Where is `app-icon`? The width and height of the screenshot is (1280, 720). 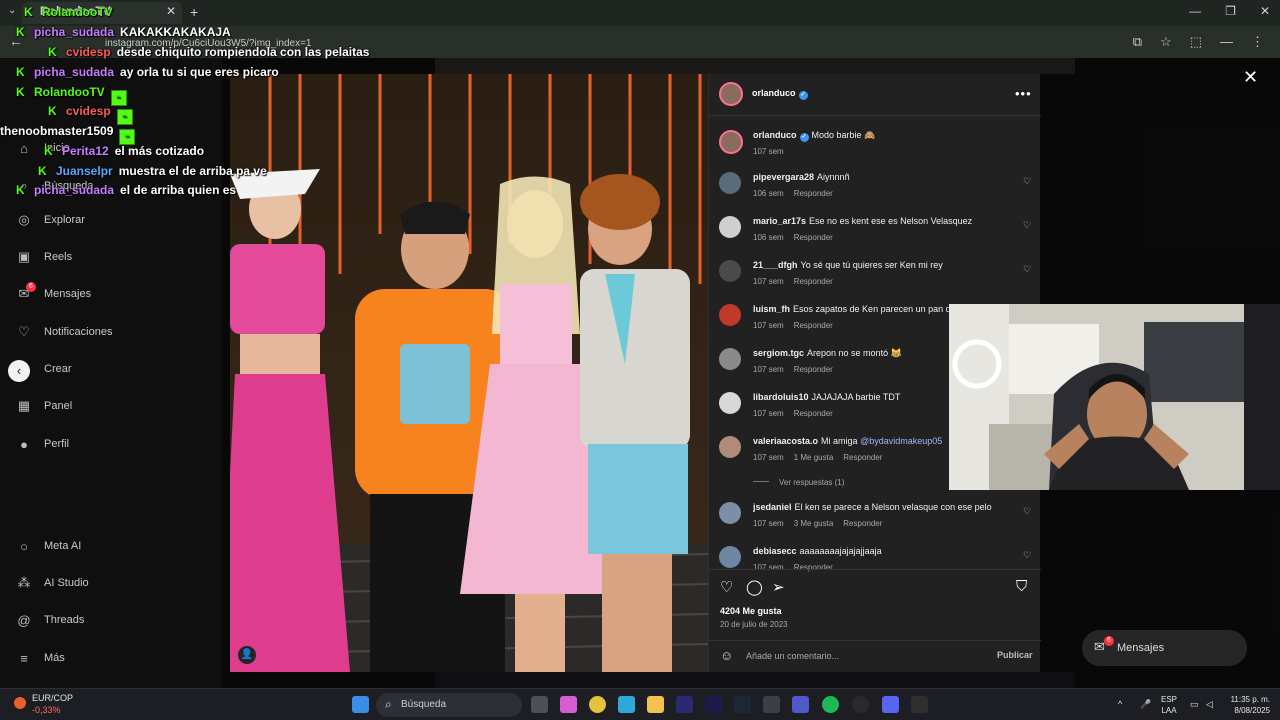
app-icon is located at coordinates (771, 704).